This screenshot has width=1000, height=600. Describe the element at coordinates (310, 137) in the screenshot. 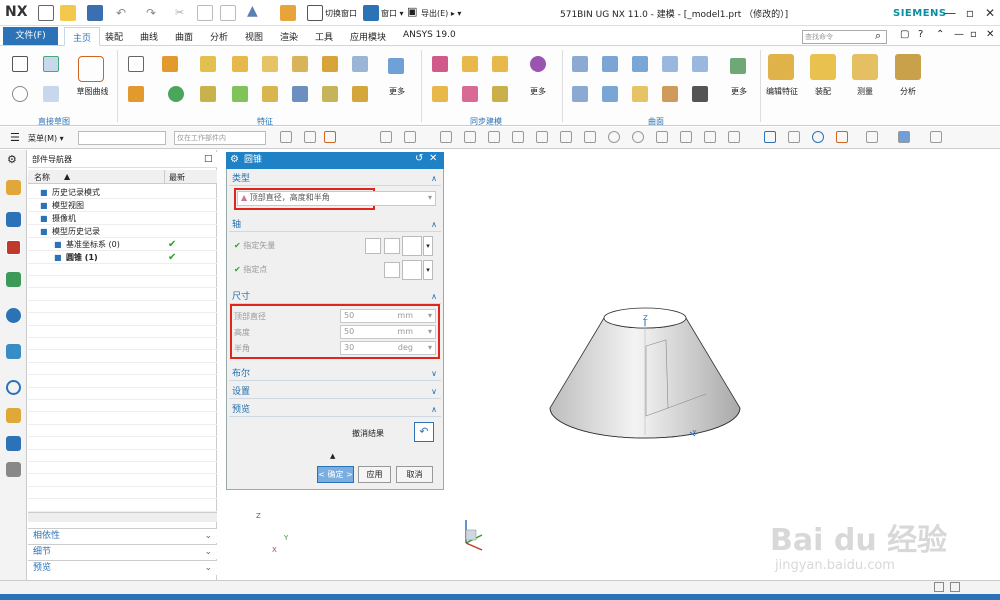

I see `selection-icon` at that location.